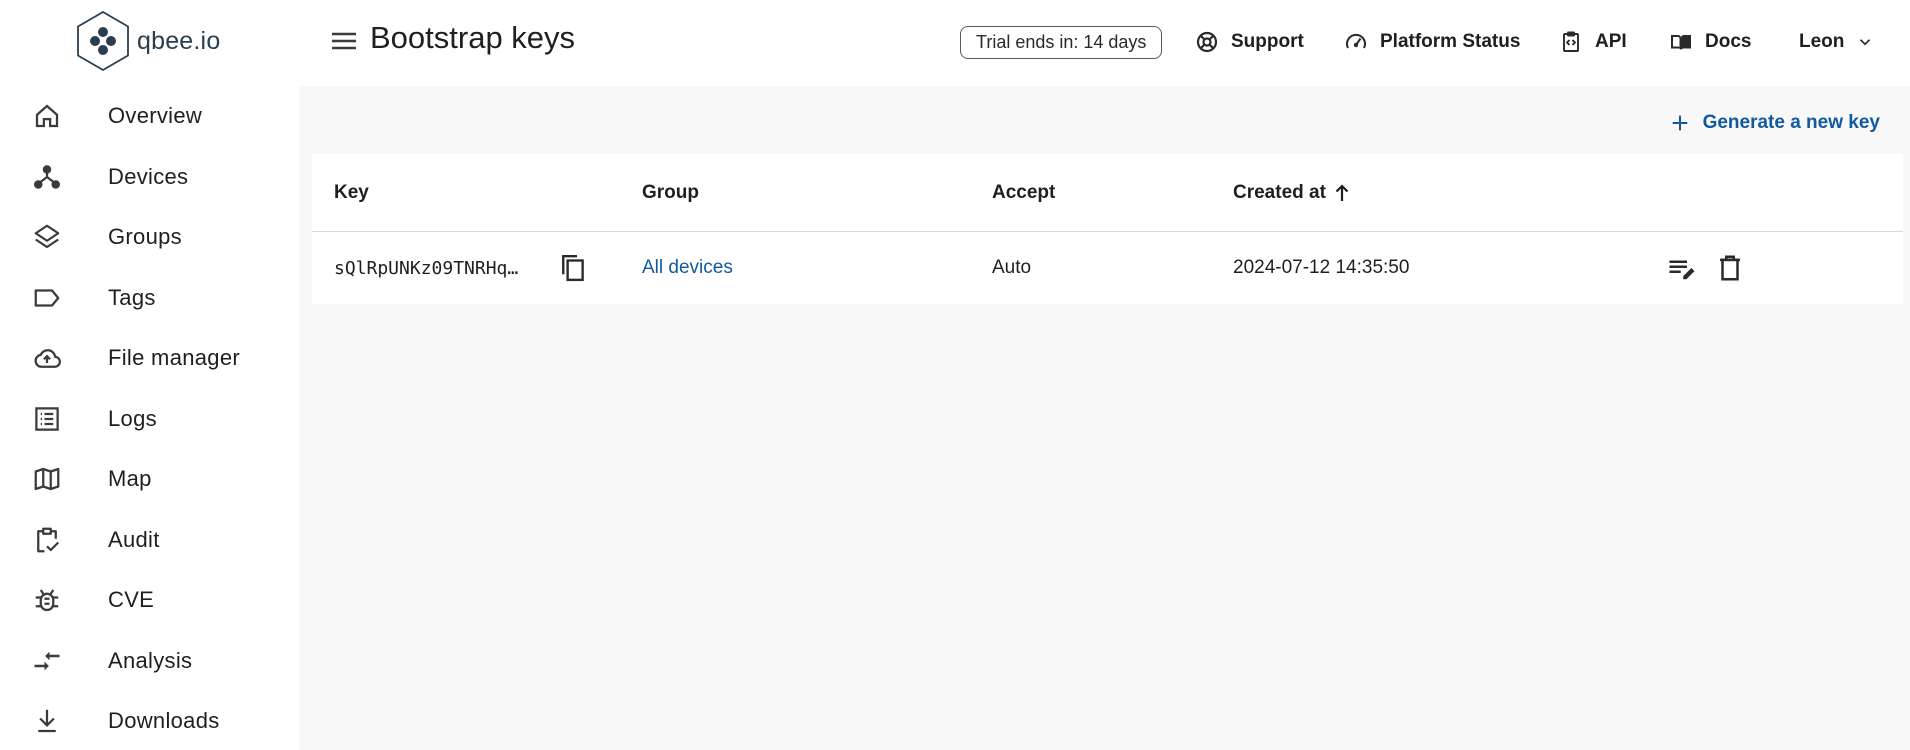 This screenshot has width=1910, height=750. I want to click on sidebar-item-label: Overview, so click(155, 116).